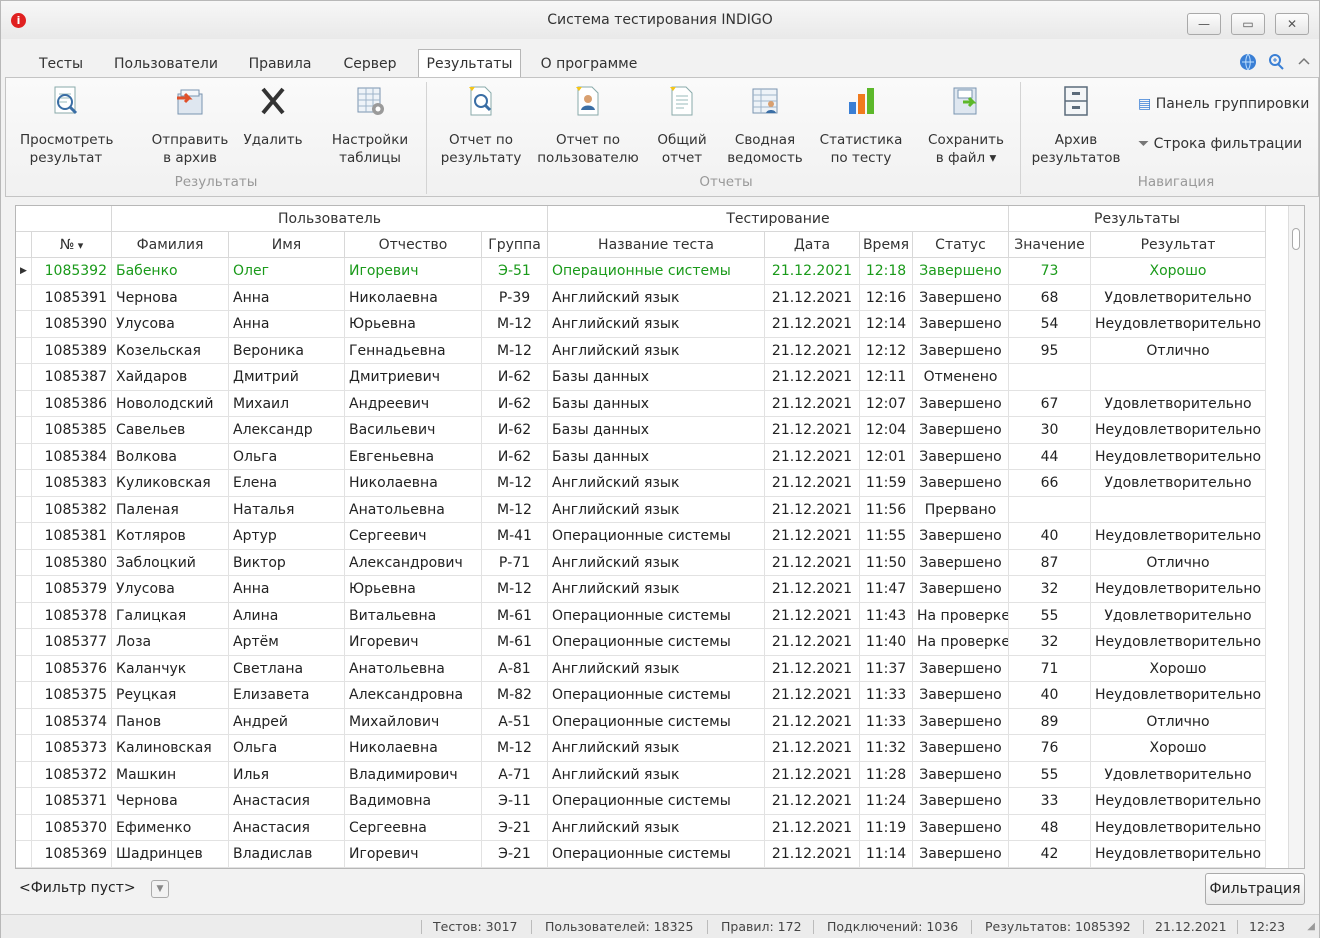 The height and width of the screenshot is (938, 1320). Describe the element at coordinates (966, 125) in the screenshot. I see `save-to-file-button: Сохранить в файл ▾` at that location.